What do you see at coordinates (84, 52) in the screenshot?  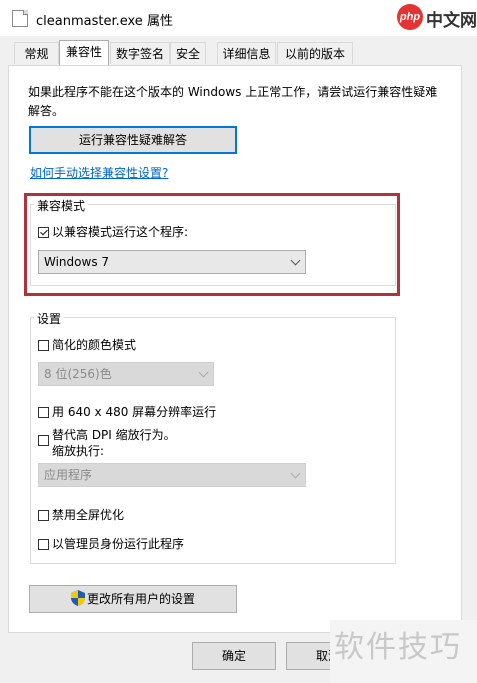 I see `tab-compatibility: 兼容性` at bounding box center [84, 52].